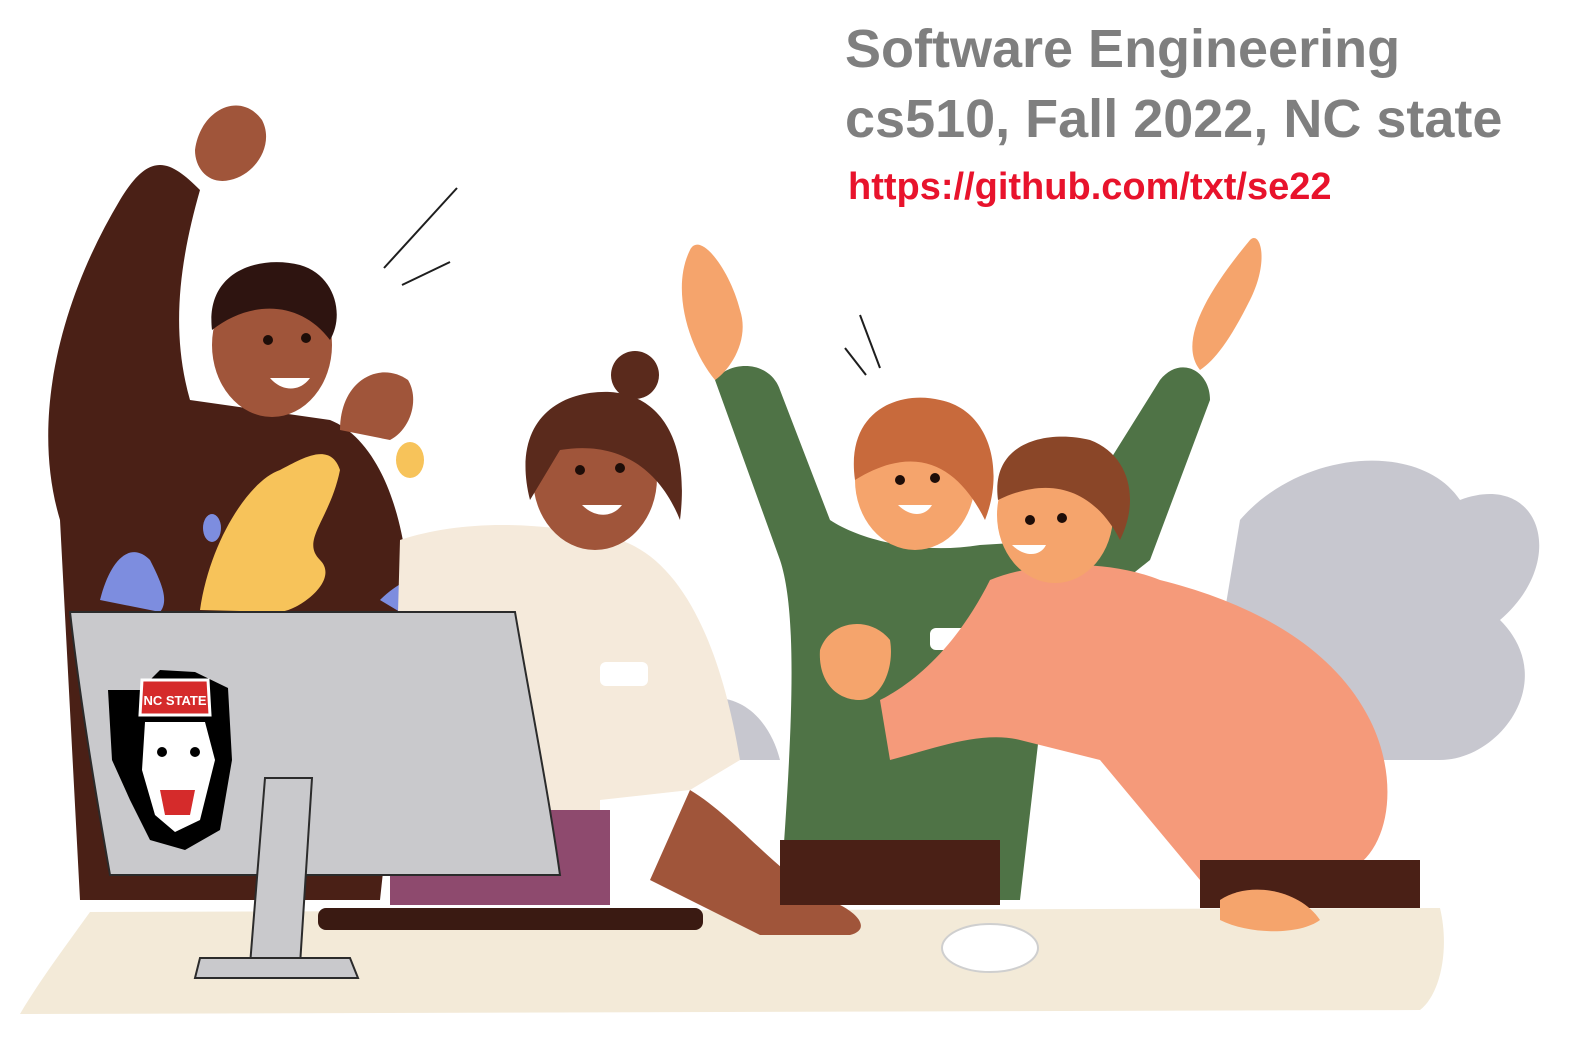 The height and width of the screenshot is (1037, 1586). I want to click on celebration-lines, so click(632, 281).